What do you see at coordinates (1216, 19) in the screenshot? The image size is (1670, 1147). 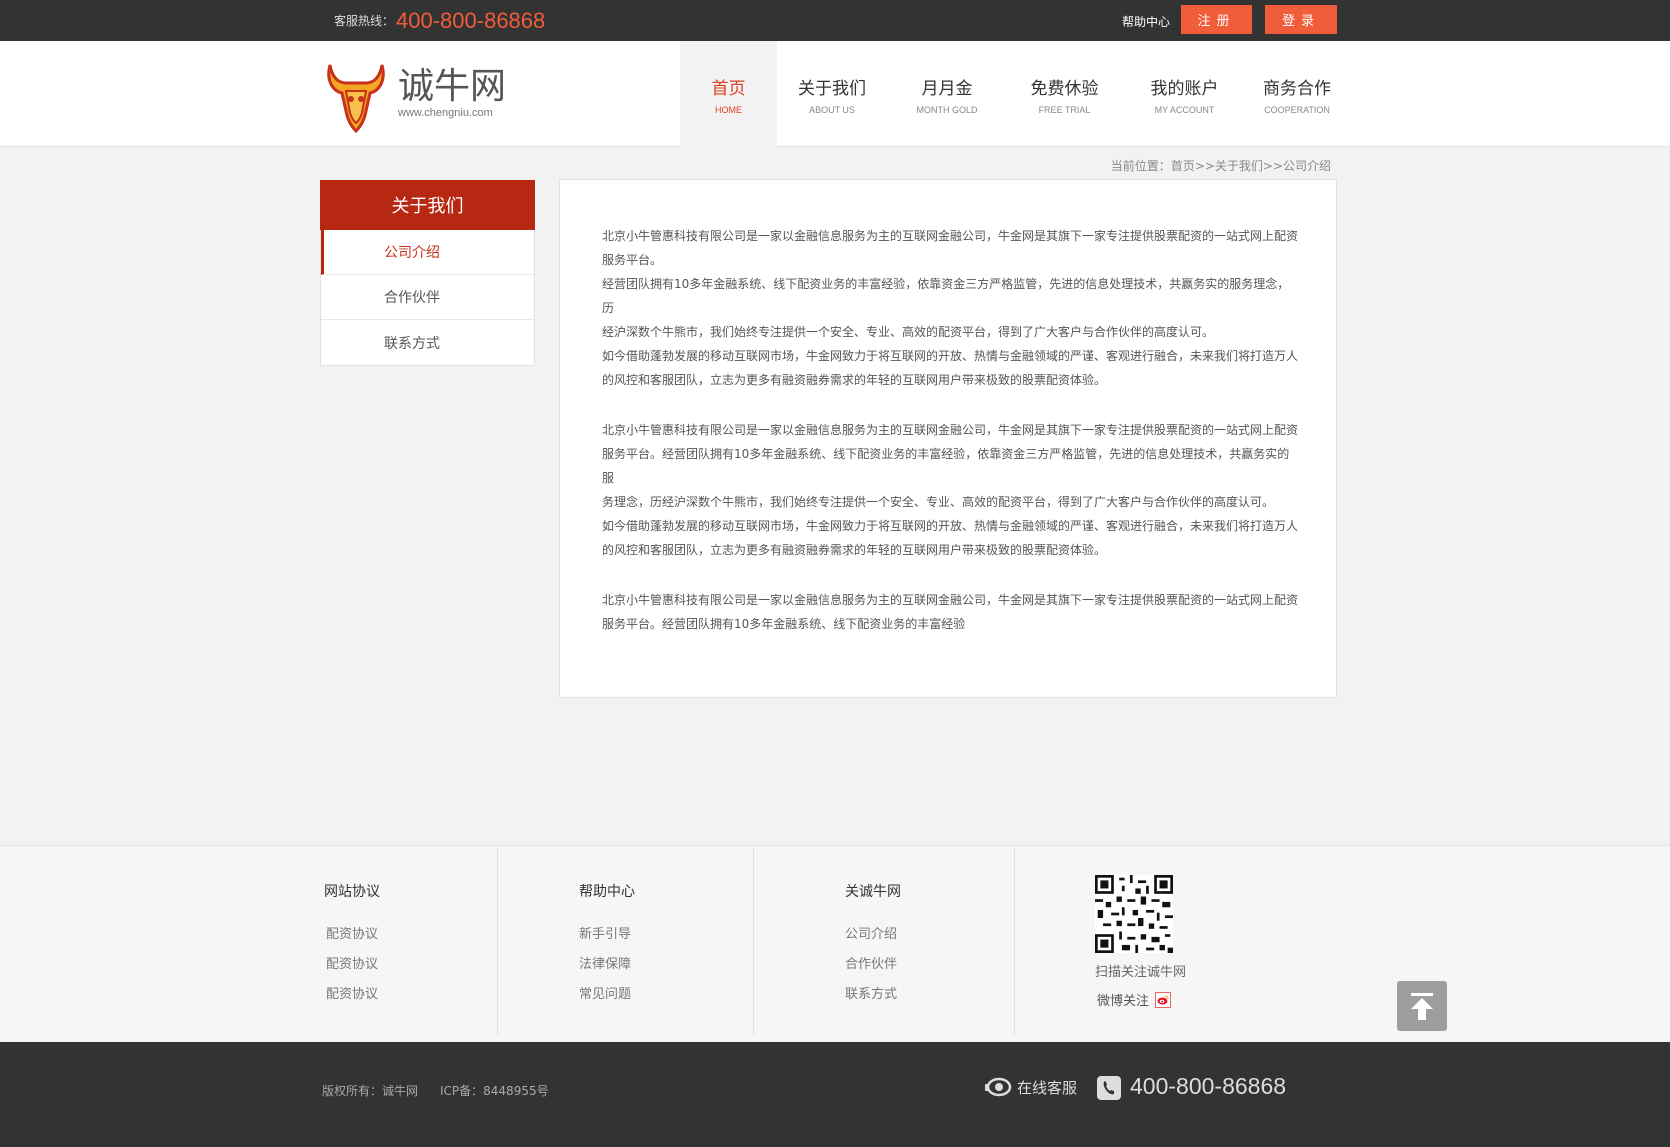 I see `register-button: 注册` at bounding box center [1216, 19].